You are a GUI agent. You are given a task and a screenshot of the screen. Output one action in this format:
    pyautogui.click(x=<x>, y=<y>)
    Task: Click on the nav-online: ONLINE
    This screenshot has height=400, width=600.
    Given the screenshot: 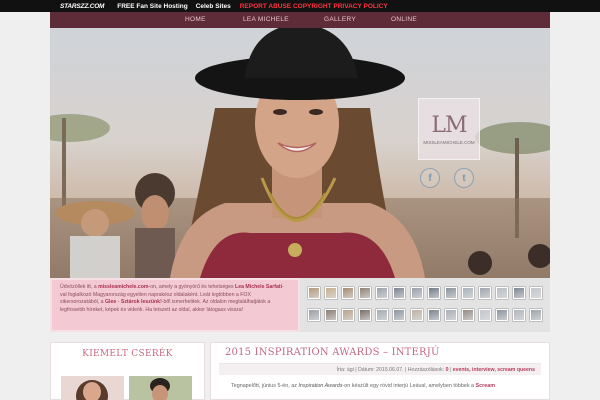 What is the action you would take?
    pyautogui.click(x=404, y=19)
    